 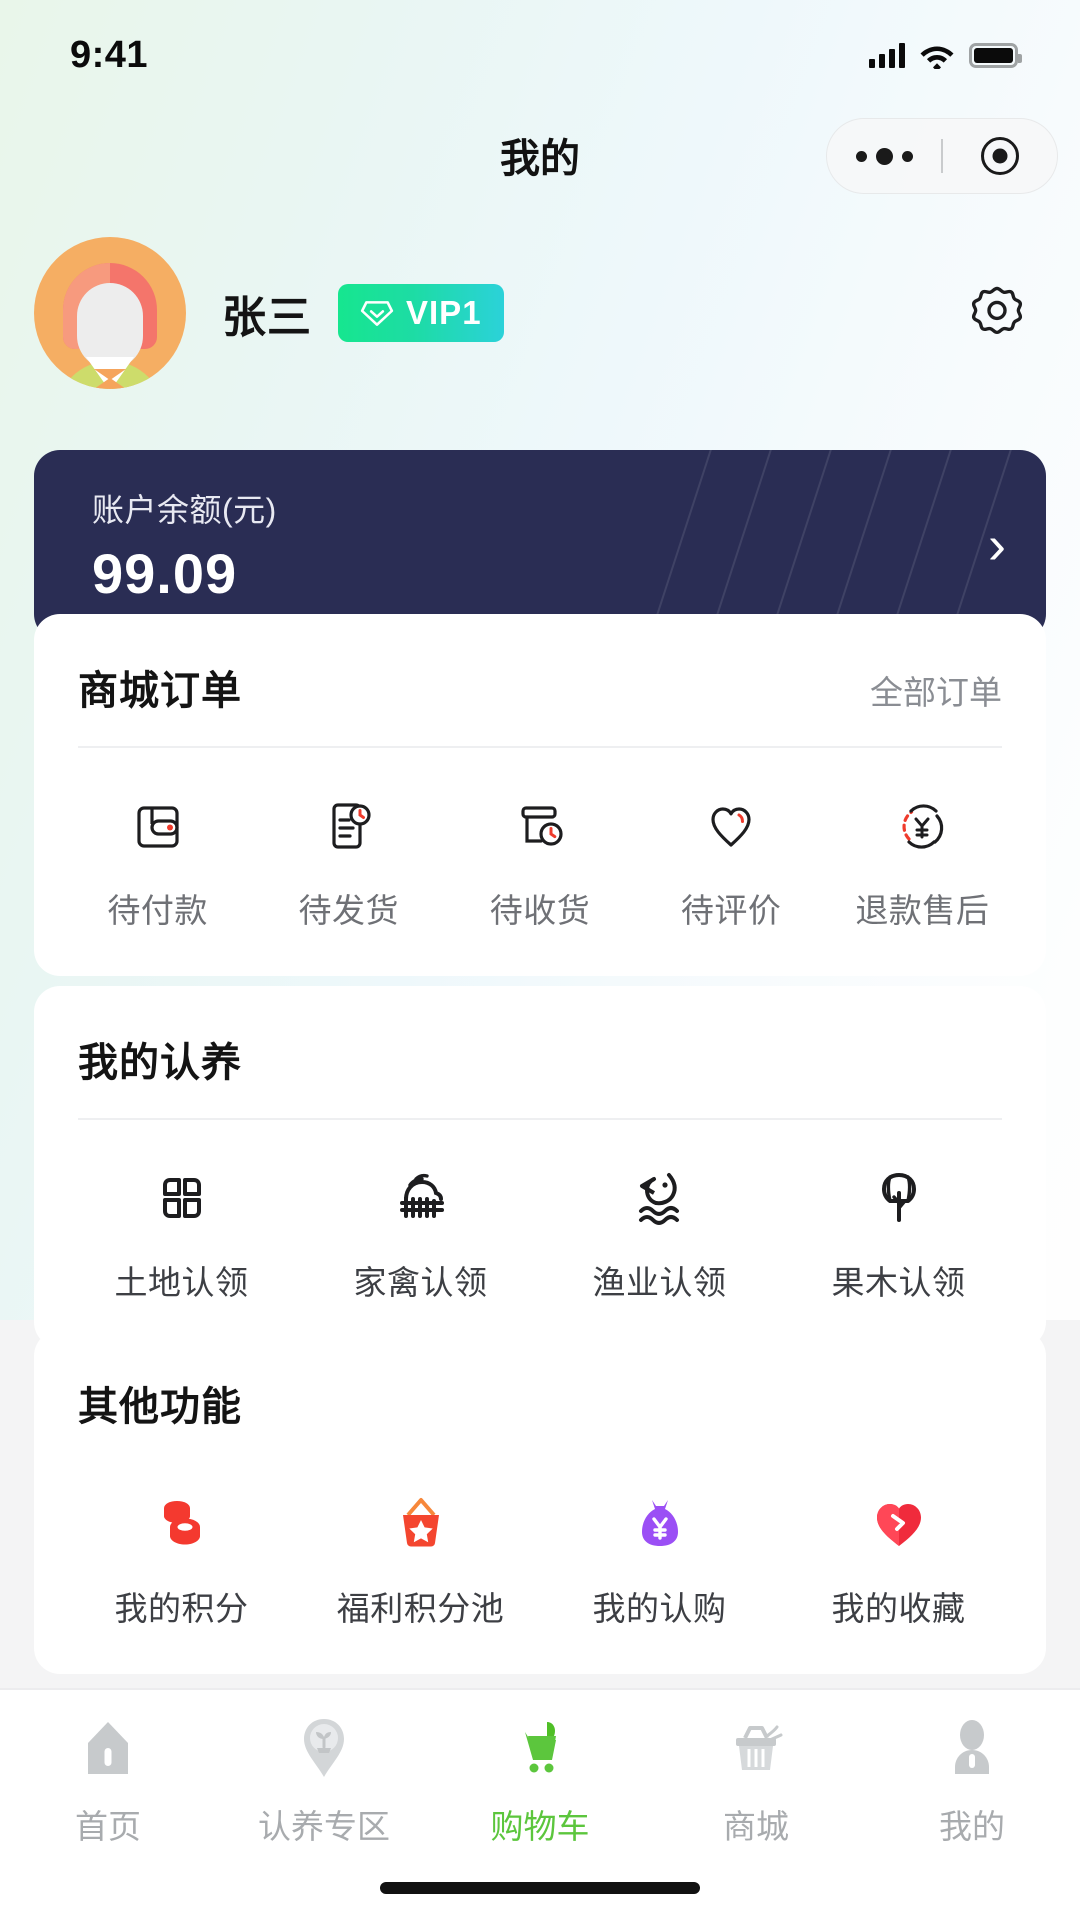 What do you see at coordinates (659, 1608) in the screenshot?
I see `other-item-label: 我的认购` at bounding box center [659, 1608].